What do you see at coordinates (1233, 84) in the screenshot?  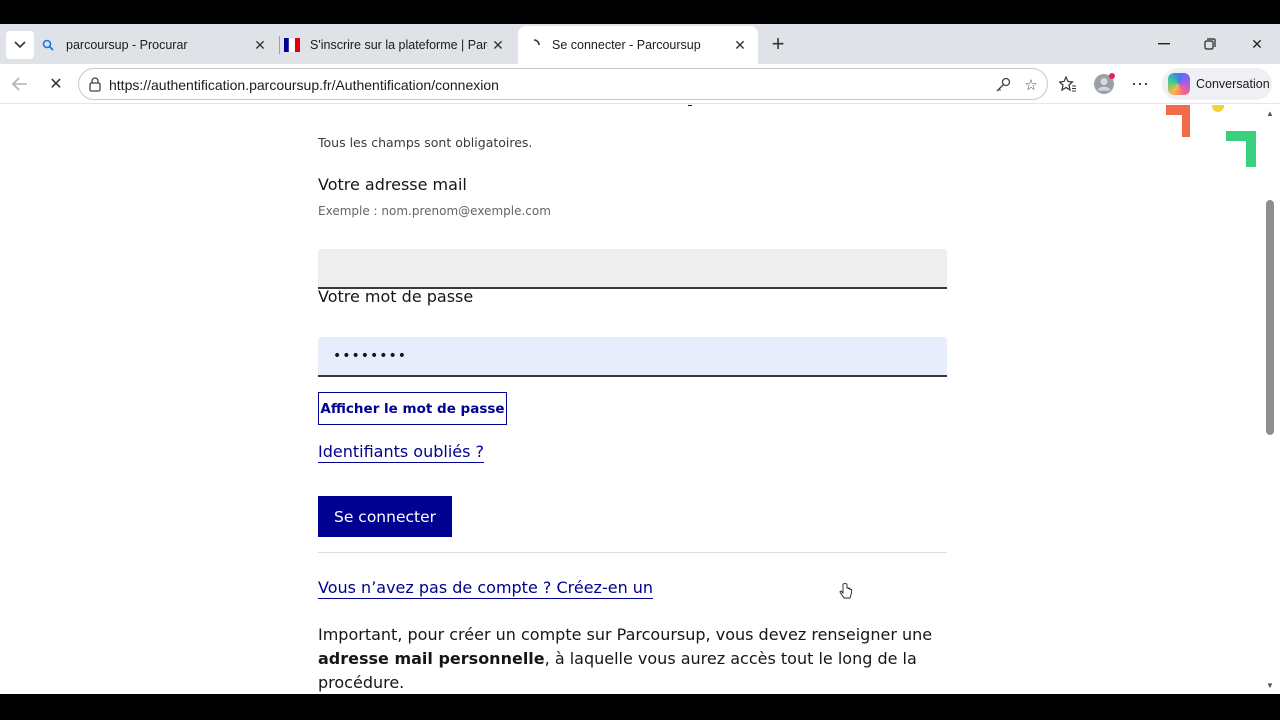 I see `copilot-label: Conversation` at bounding box center [1233, 84].